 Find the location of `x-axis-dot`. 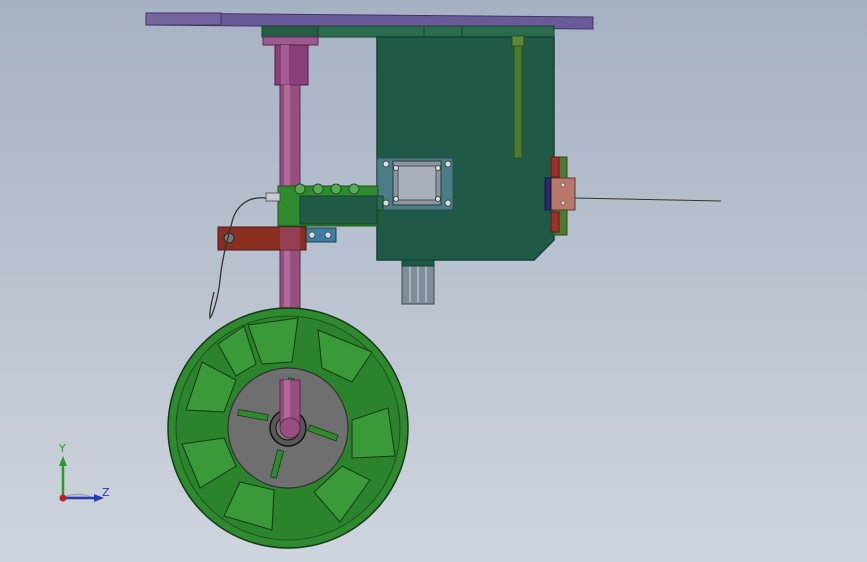

x-axis-dot is located at coordinates (63, 498).